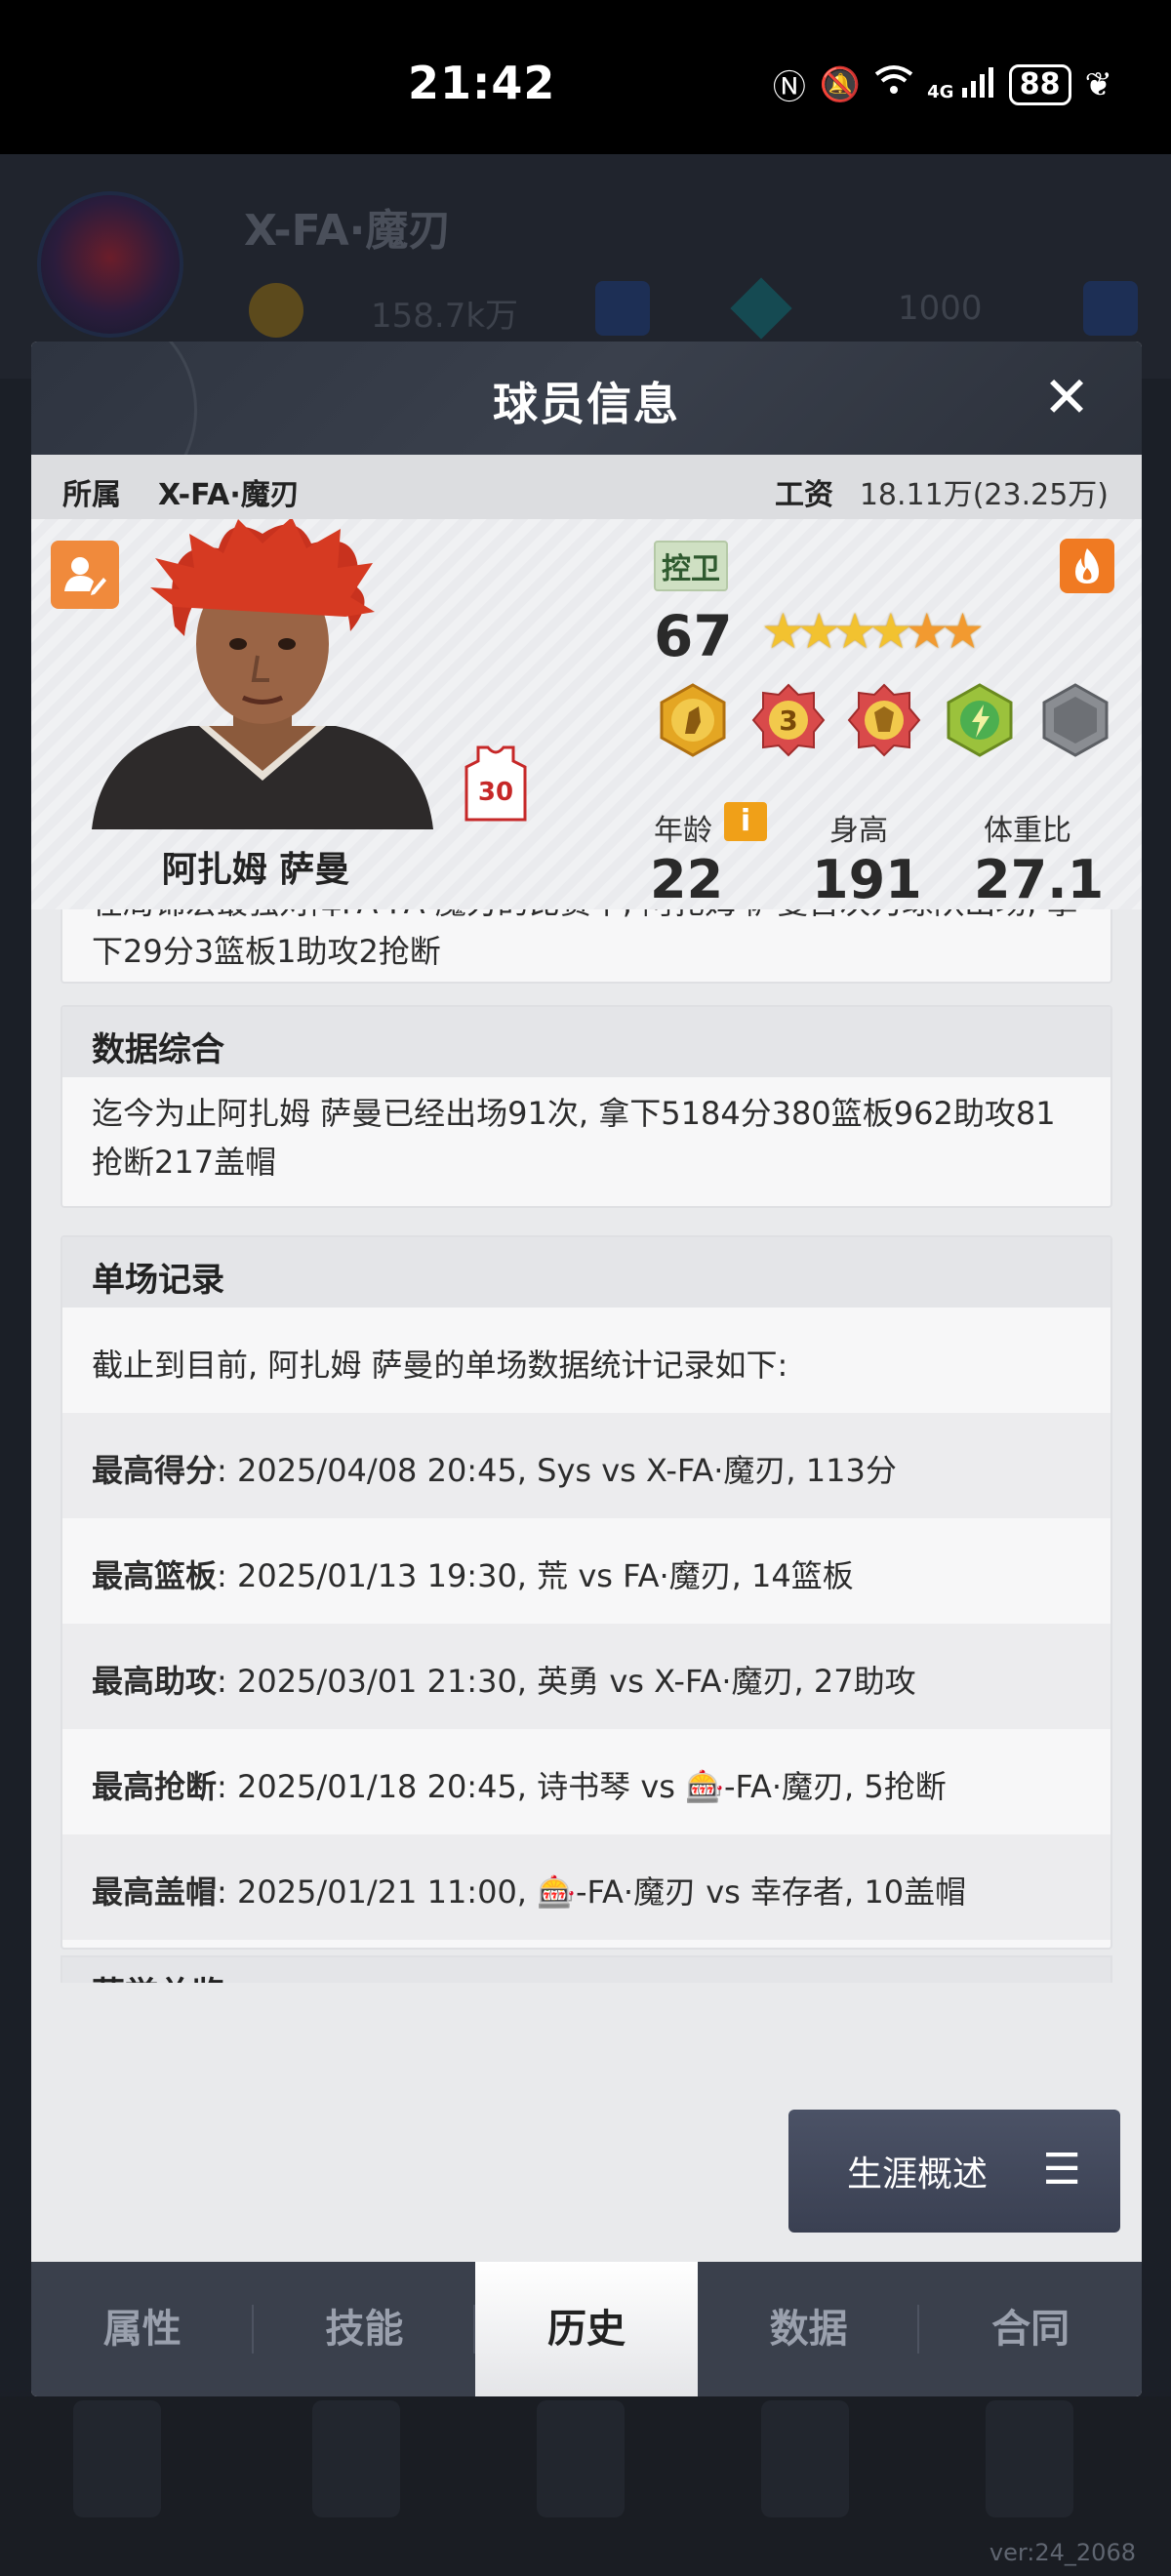 Image resolution: width=1171 pixels, height=2576 pixels. Describe the element at coordinates (586, 487) in the screenshot. I see `info-bar: 所属 X-FA·魔刃 工资 18.11万(23.25万)` at that location.